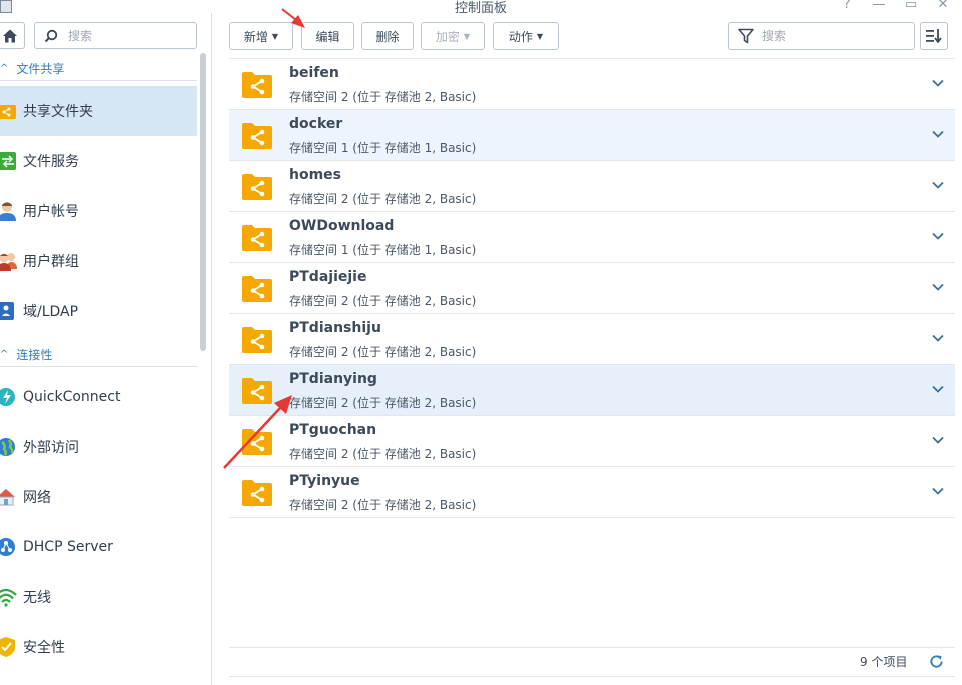  I want to click on globe-icon, so click(9, 447).